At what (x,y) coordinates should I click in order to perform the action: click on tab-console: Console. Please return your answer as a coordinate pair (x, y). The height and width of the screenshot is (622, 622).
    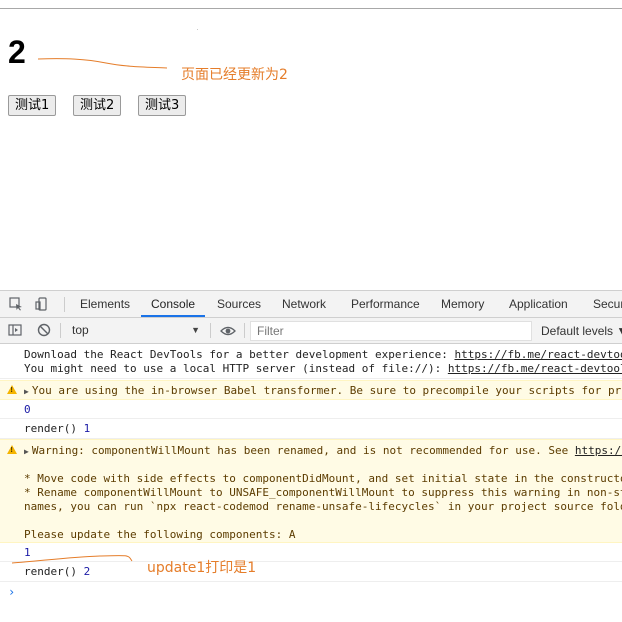
    Looking at the image, I should click on (173, 304).